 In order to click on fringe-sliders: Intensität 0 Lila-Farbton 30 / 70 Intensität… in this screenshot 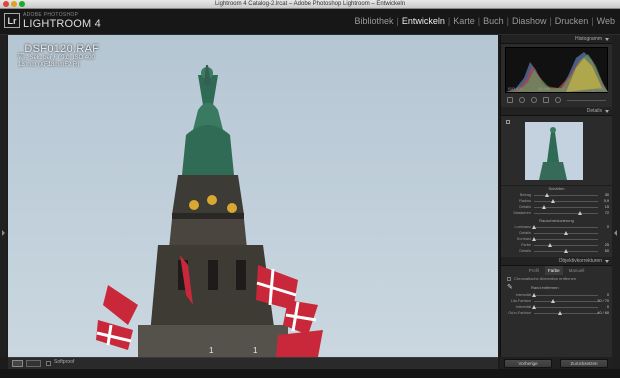, I will do `click(556, 304)`.